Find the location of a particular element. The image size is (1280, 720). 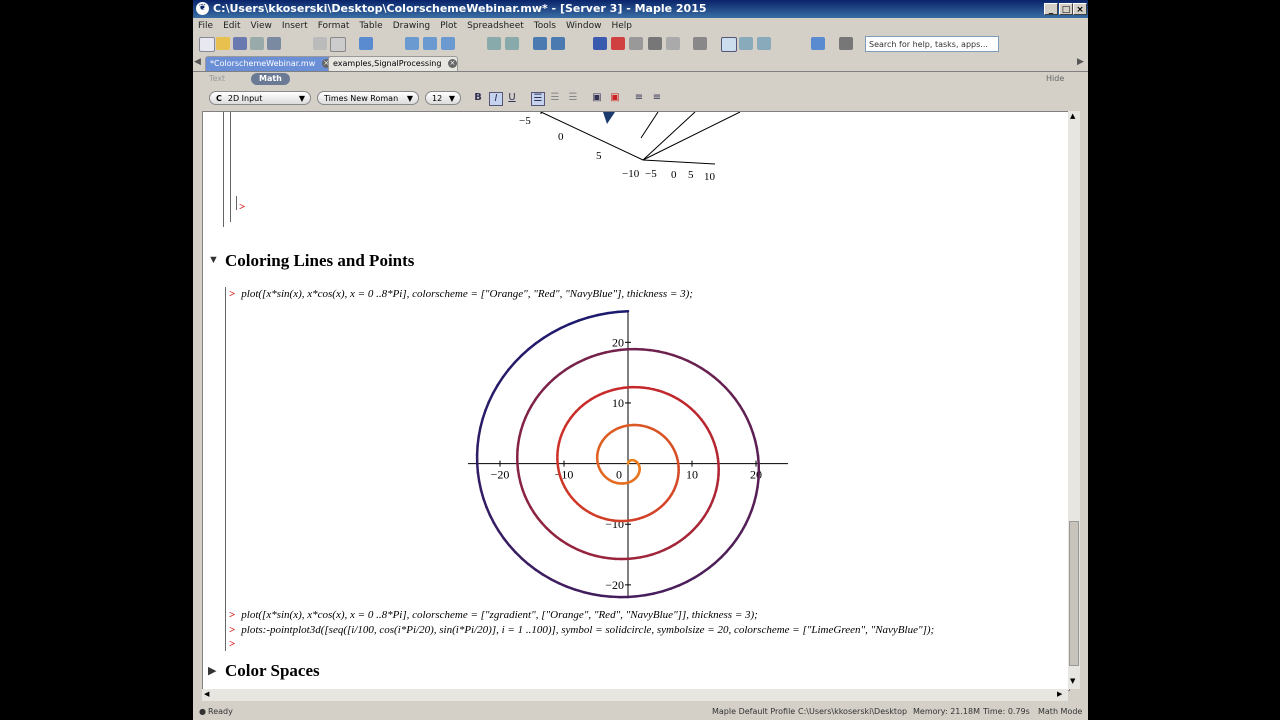

settings-gear-icon is located at coordinates (700, 43).